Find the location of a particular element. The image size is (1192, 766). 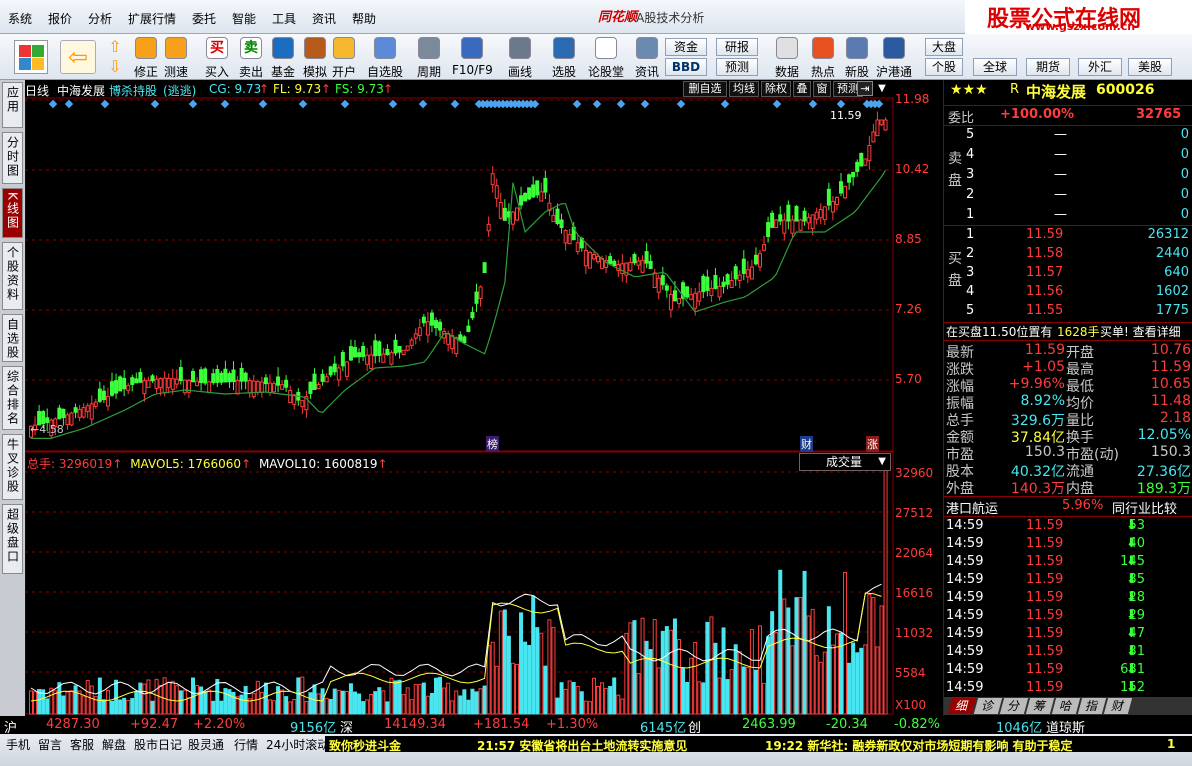

sector-row: 港口航运 5.96% 同行业比较 is located at coordinates (1068, 507).